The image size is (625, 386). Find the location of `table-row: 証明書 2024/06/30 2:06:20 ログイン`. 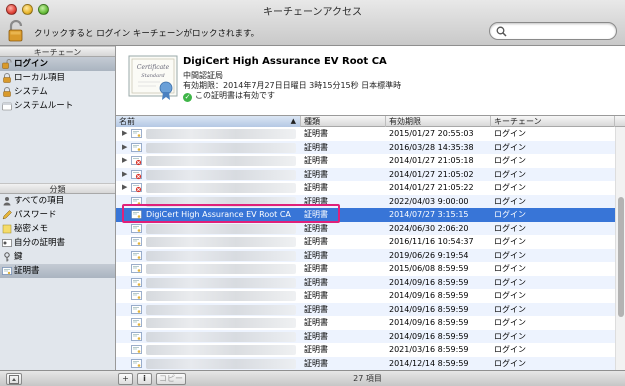

table-row: 証明書 2024/06/30 2:06:20 ログイン is located at coordinates (365, 228).